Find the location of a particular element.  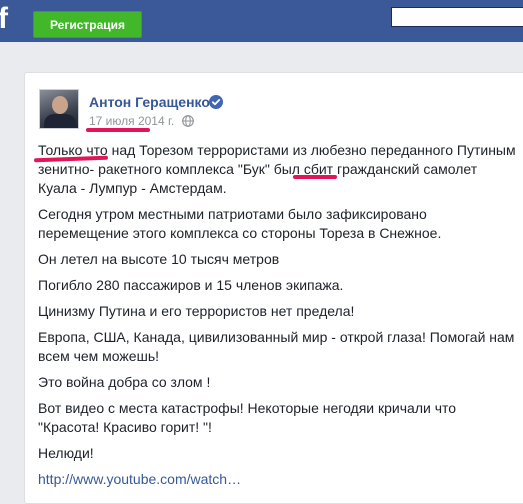

buk-highlight-underline is located at coordinates (315, 177).